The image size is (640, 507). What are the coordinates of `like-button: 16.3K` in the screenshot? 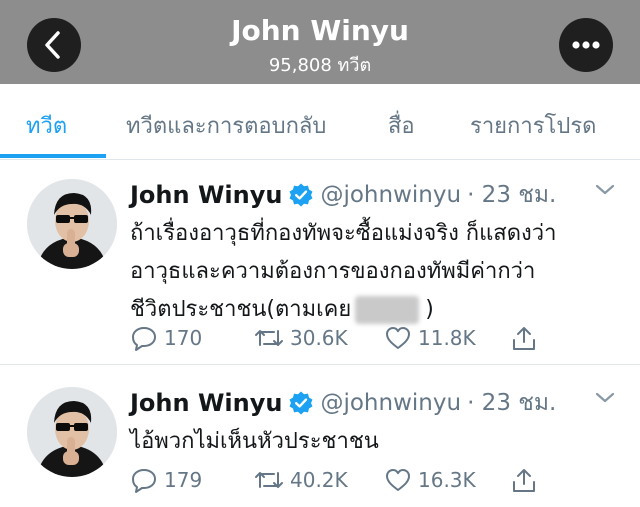 It's located at (430, 480).